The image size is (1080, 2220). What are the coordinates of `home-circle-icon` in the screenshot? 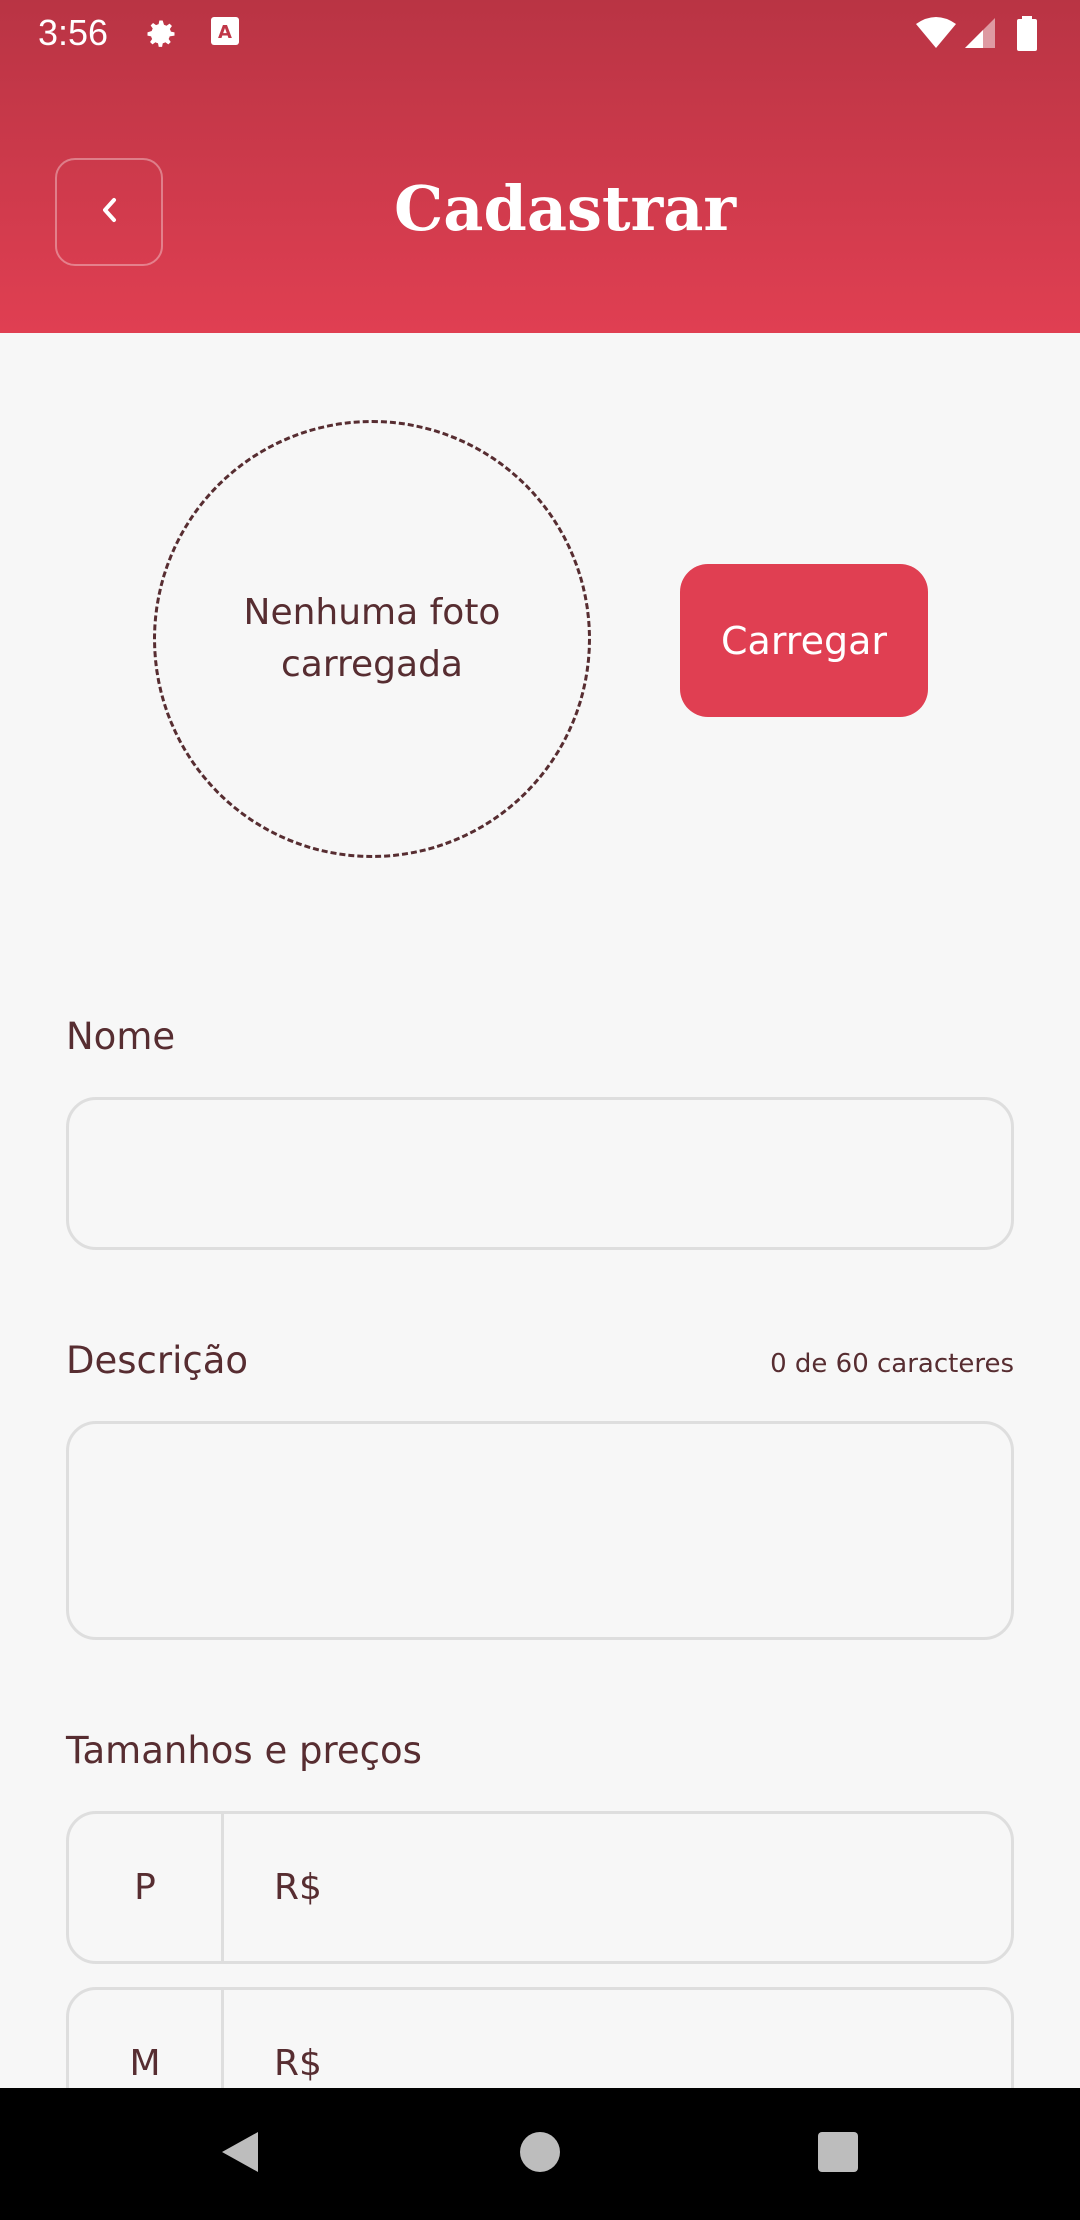 It's located at (540, 2154).